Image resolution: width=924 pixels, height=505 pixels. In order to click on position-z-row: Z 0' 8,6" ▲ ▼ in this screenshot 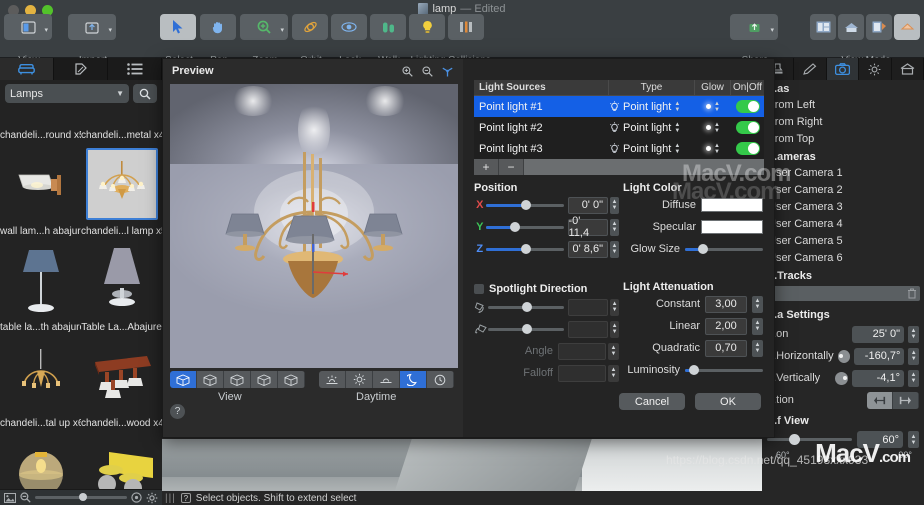, I will do `click(547, 249)`.